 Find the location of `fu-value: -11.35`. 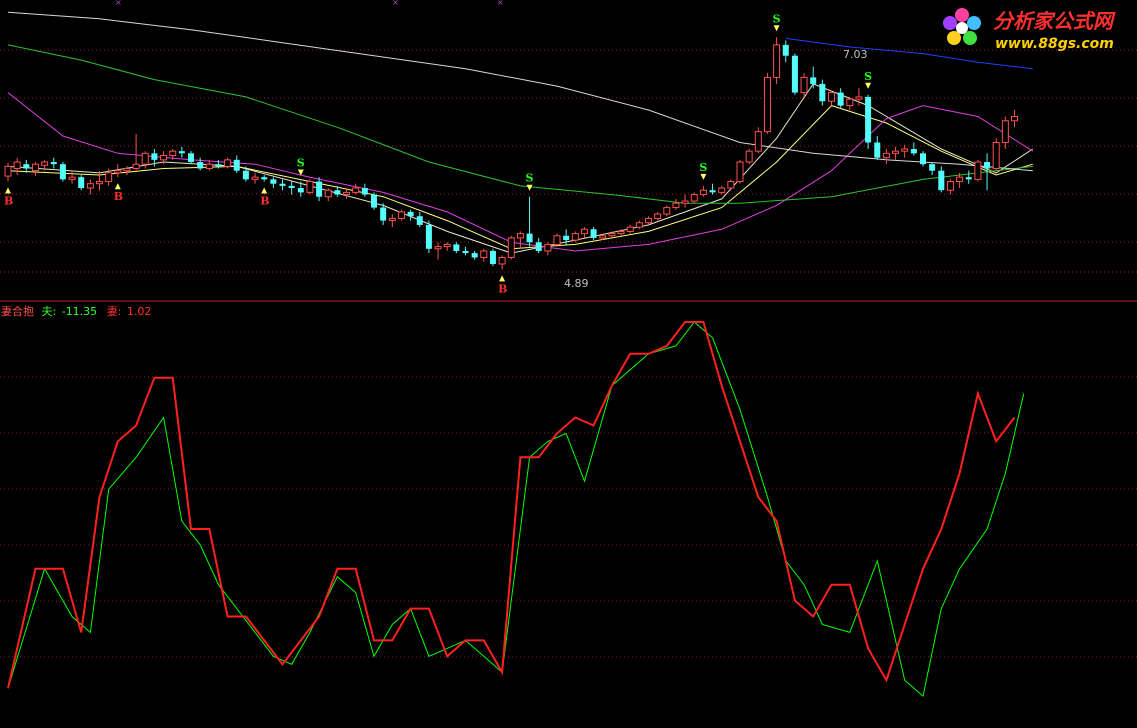

fu-value: -11.35 is located at coordinates (79, 311).